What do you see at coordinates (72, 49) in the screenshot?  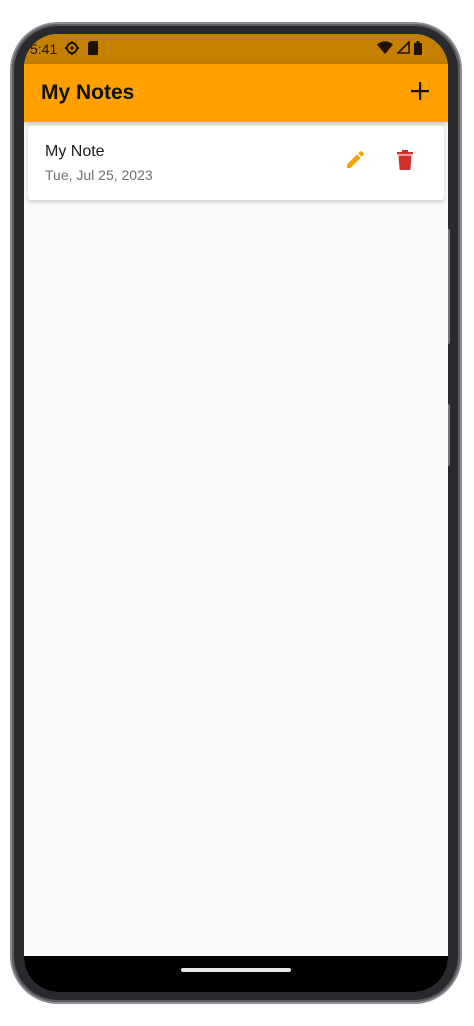 I see `settings-icon` at bounding box center [72, 49].